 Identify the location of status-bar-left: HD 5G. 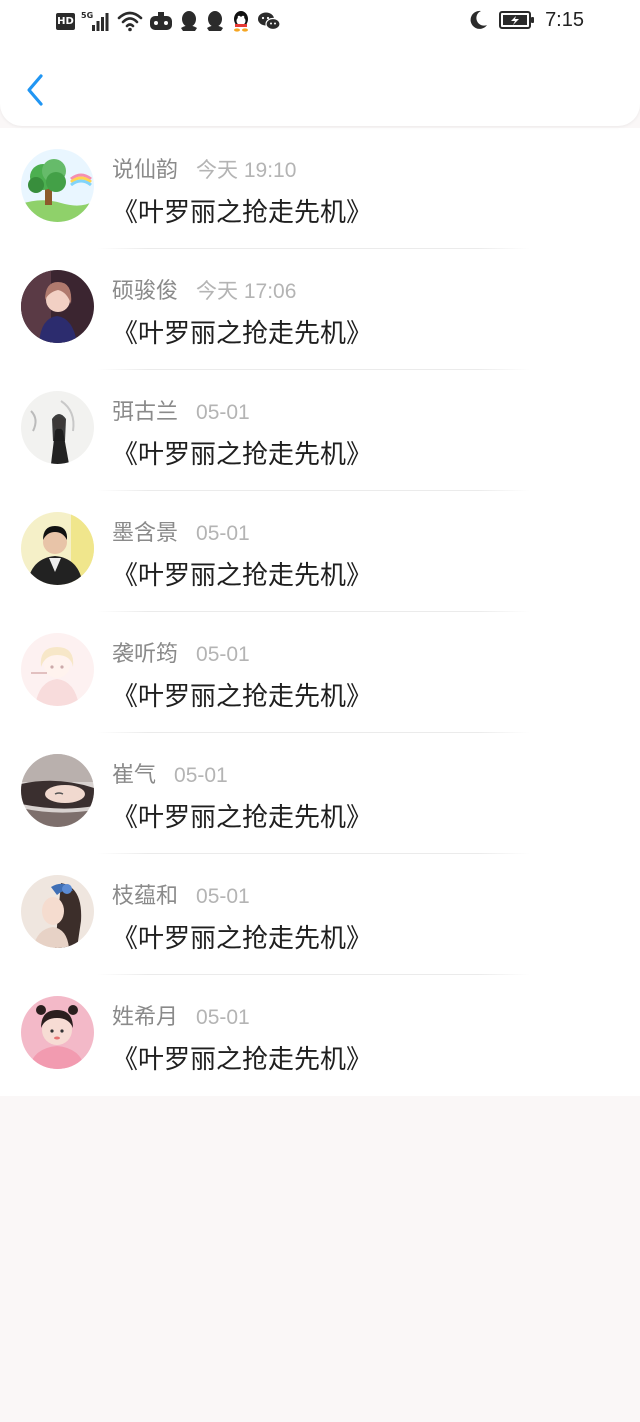
(168, 21).